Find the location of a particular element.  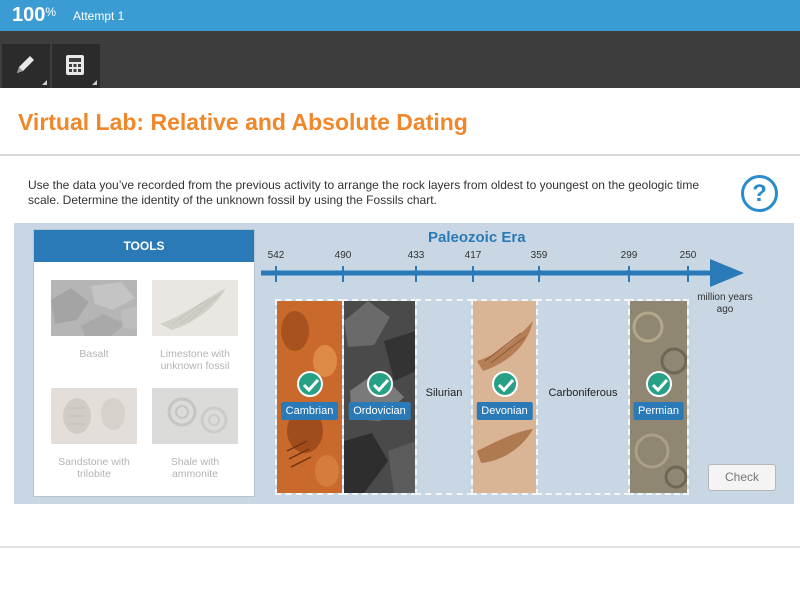

check-button: Check is located at coordinates (742, 477).